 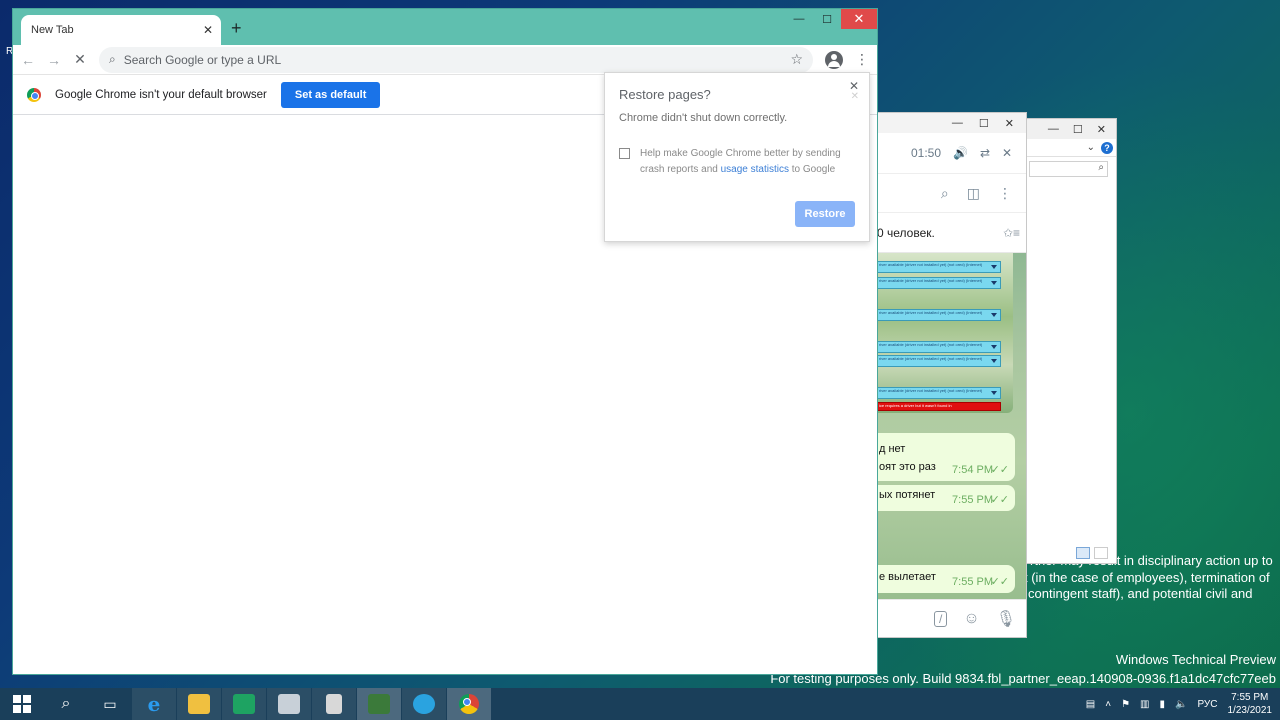 I want to click on search-button: ⌕, so click(x=66, y=704).